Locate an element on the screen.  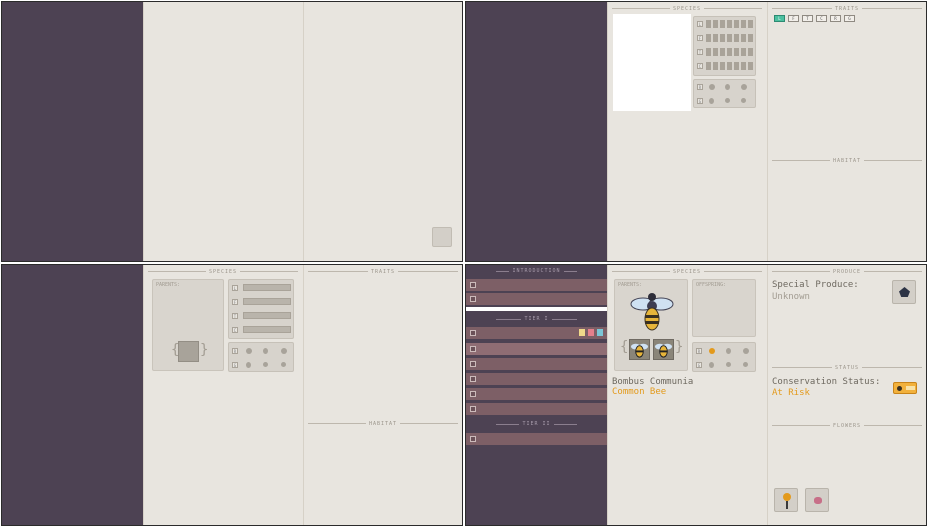
produce-slot is located at coordinates (904, 292).